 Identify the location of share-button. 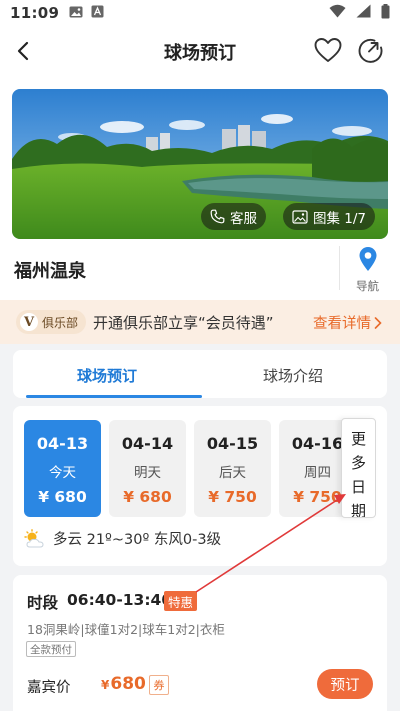
(371, 51).